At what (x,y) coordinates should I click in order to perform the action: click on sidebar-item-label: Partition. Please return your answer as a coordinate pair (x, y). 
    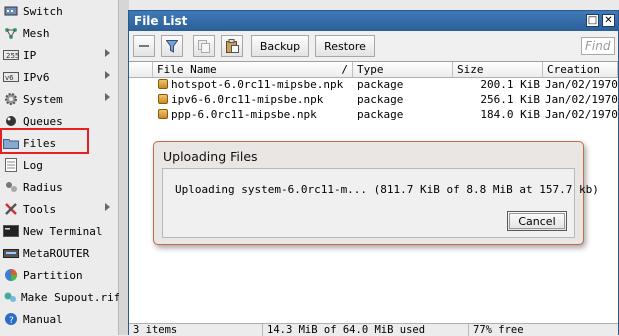
    Looking at the image, I should click on (53, 275).